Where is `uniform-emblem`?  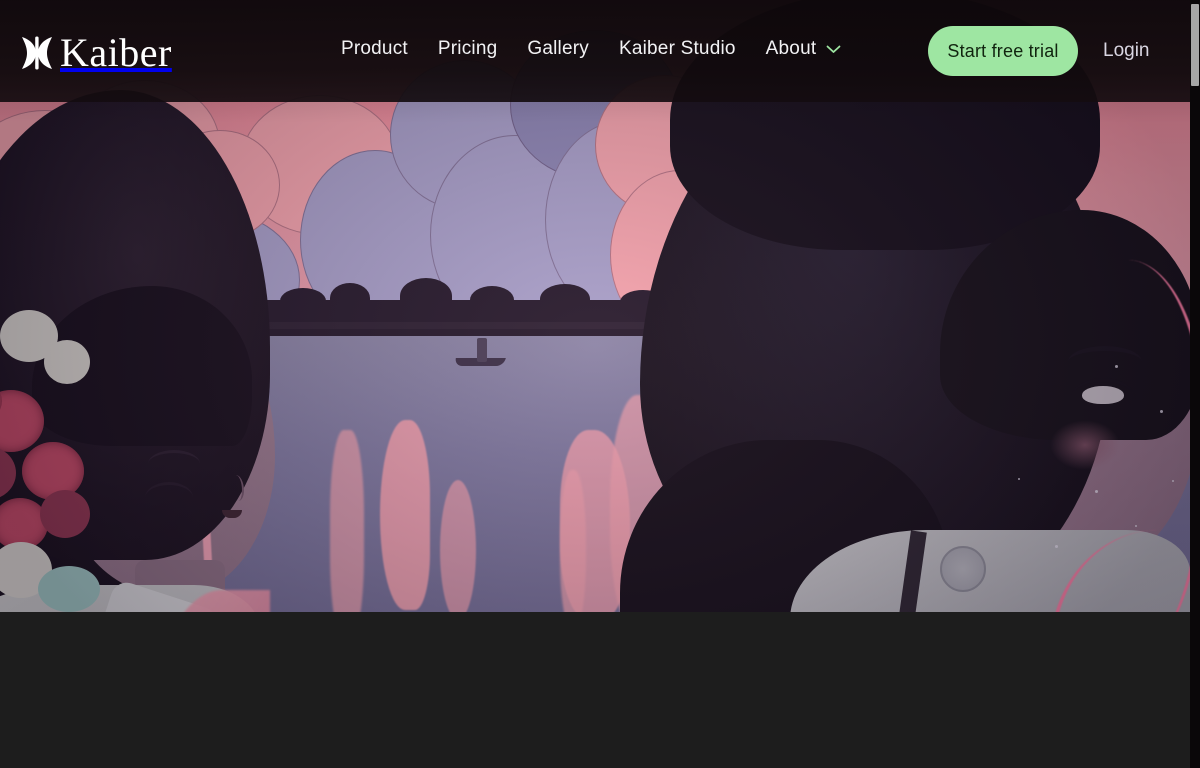 uniform-emblem is located at coordinates (963, 569).